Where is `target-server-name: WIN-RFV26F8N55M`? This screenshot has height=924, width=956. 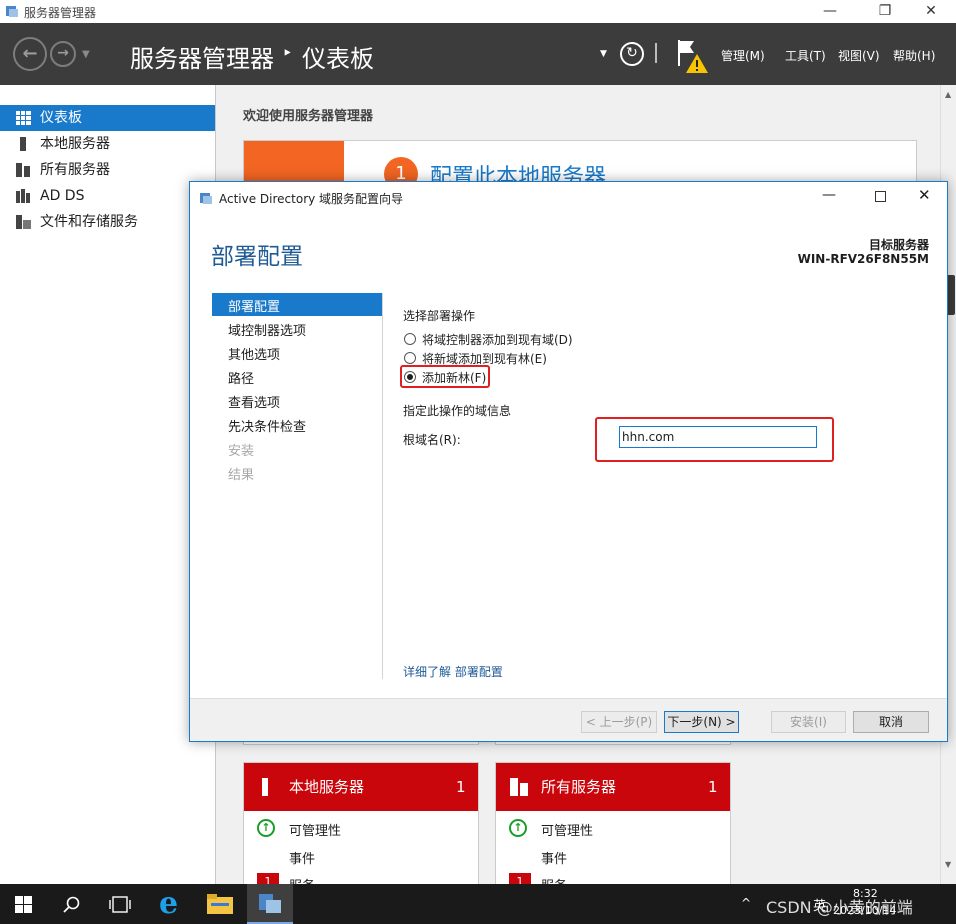 target-server-name: WIN-RFV26F8N55M is located at coordinates (863, 259).